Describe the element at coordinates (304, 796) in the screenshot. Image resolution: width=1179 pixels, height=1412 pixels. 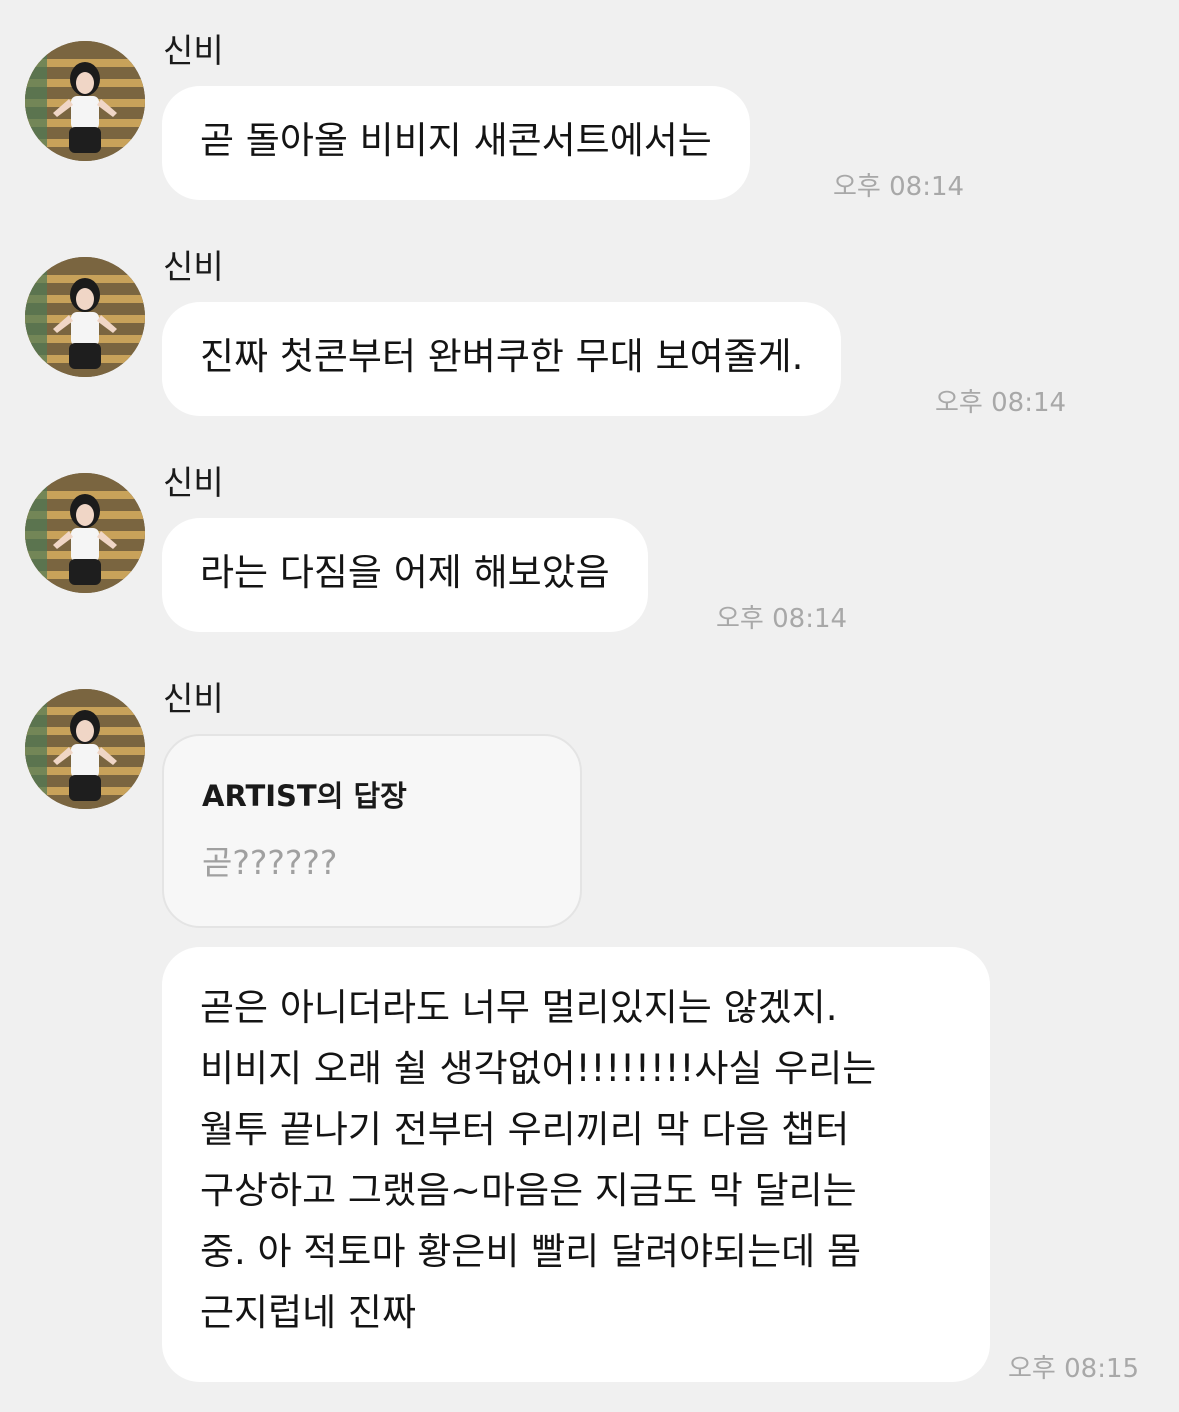
I see `reply-title: ARTIST의 답장` at that location.